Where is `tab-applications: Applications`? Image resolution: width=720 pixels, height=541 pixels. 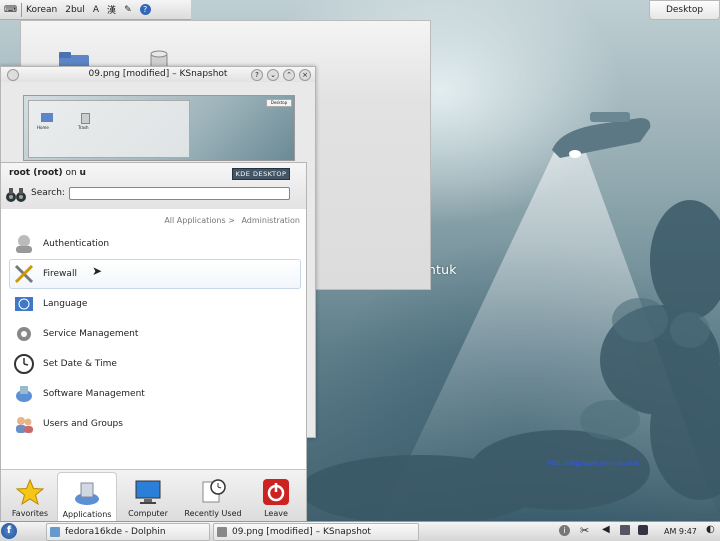 tab-applications: Applications is located at coordinates (87, 497).